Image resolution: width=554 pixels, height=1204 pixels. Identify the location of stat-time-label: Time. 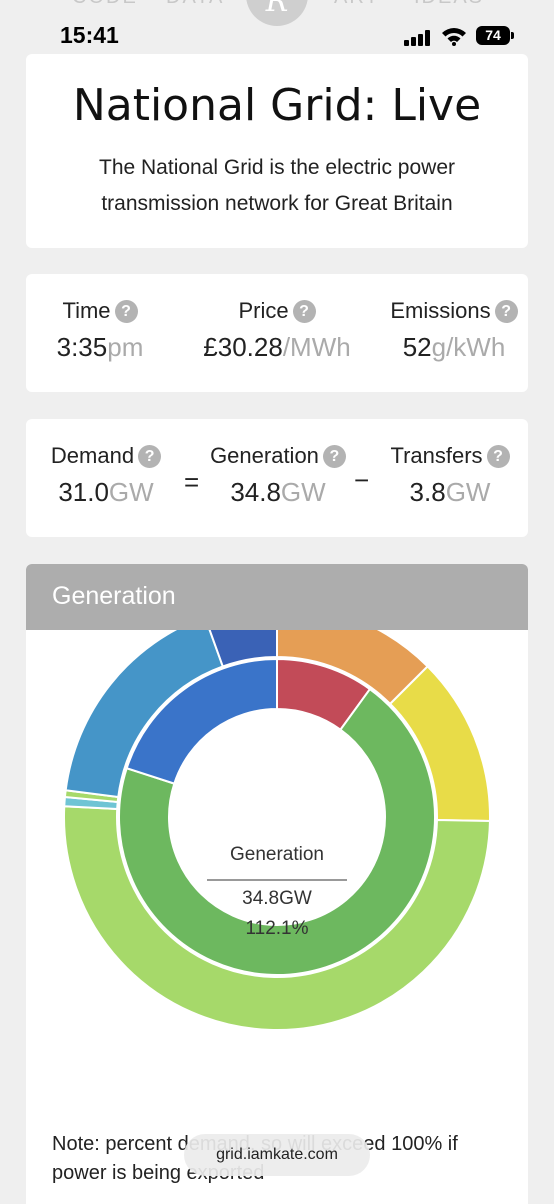
(86, 310).